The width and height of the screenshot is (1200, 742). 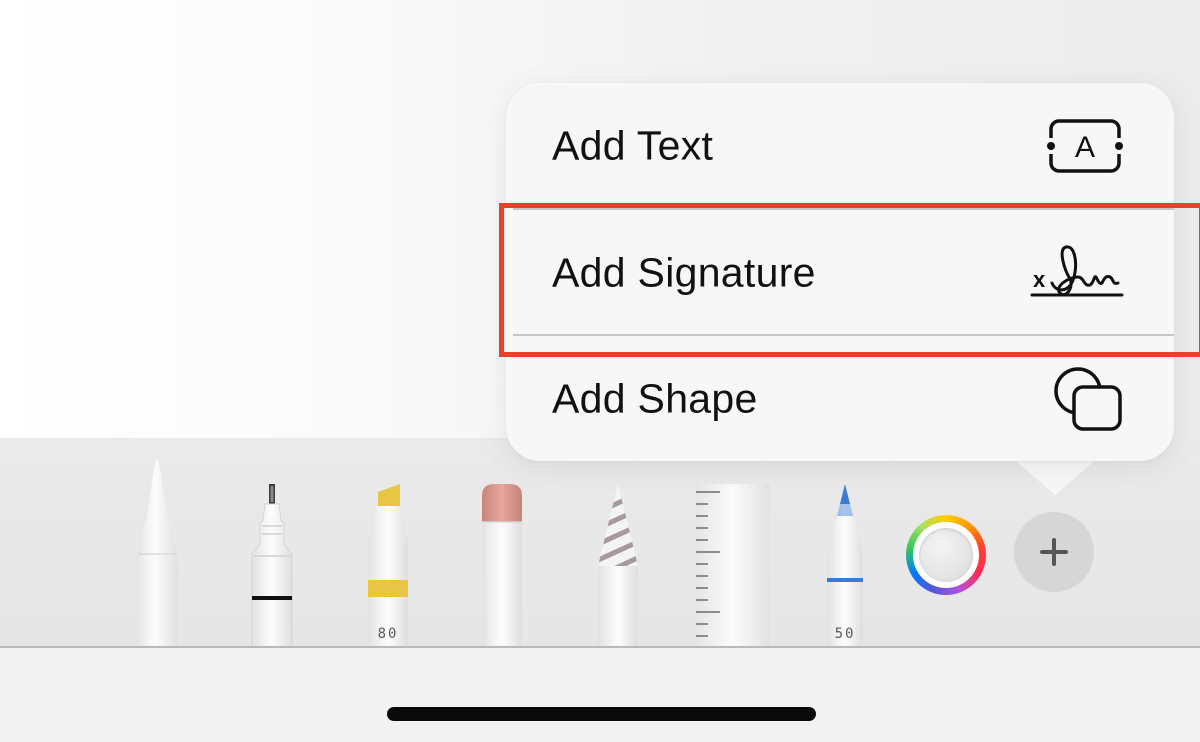 I want to click on signature-icon-x: x, so click(x=1039, y=279).